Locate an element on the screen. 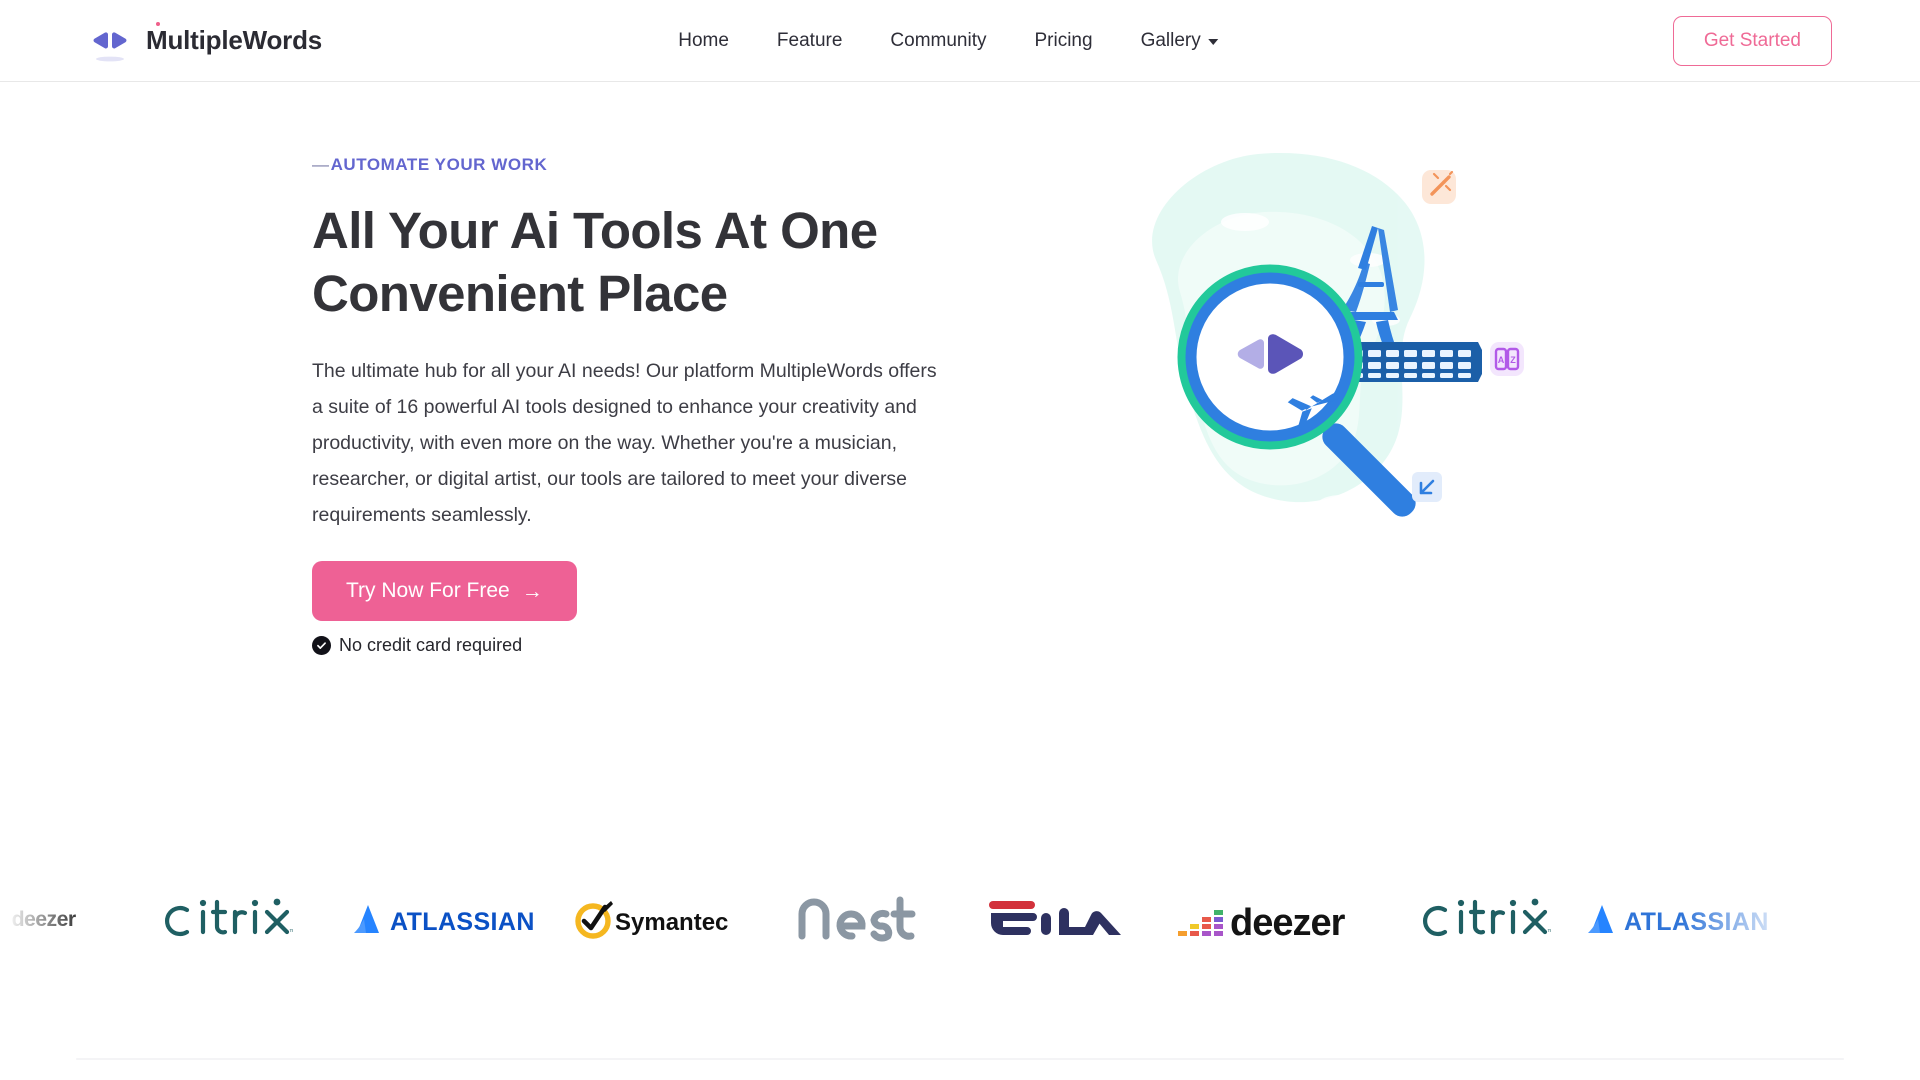 This screenshot has height=1080, width=1920. check-circle-icon is located at coordinates (321, 646).